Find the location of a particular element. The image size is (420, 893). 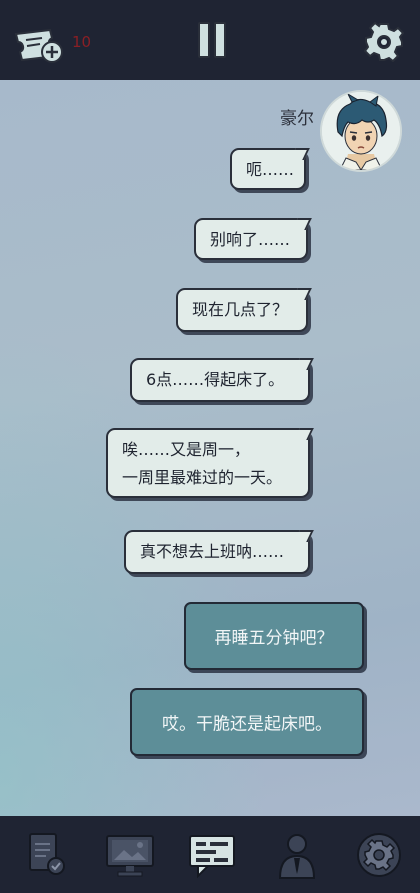

message-bubble: 现在几点了？ is located at coordinates (242, 310).